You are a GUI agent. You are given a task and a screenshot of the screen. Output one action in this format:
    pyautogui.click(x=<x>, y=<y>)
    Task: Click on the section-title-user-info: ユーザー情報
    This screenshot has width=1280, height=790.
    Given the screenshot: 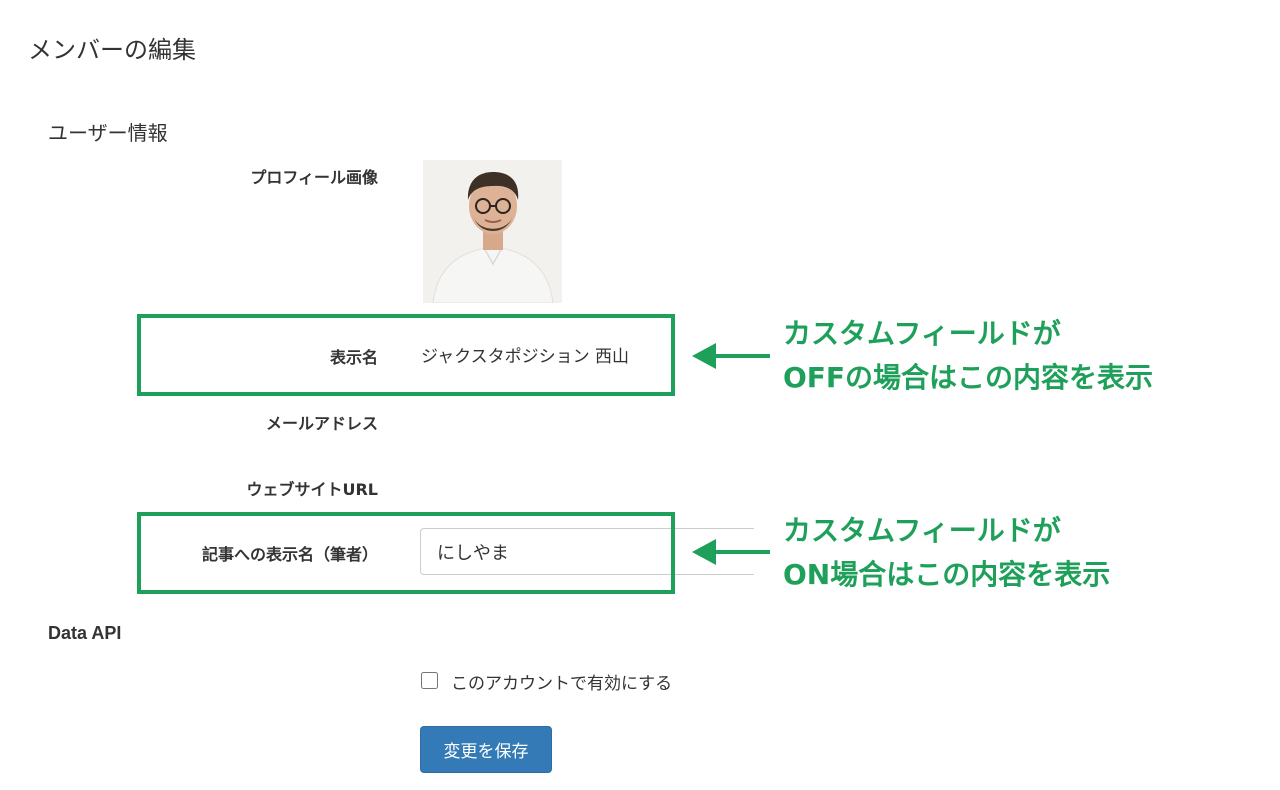 What is the action you would take?
    pyautogui.click(x=108, y=133)
    